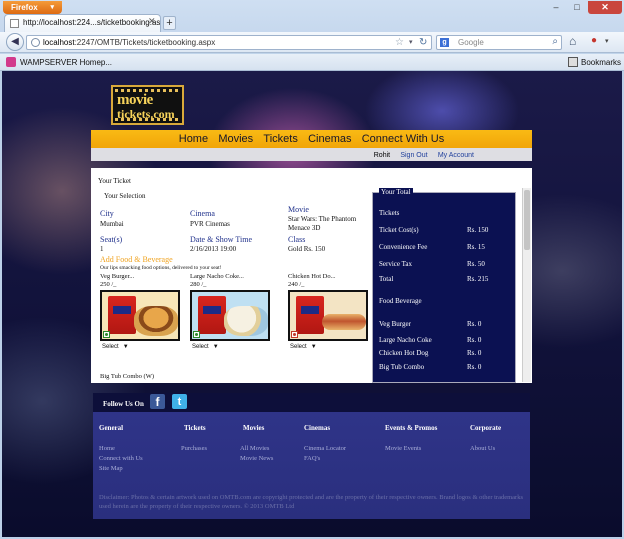 The height and width of the screenshot is (539, 624). I want to click on food-image-hot-dog, so click(328, 315).